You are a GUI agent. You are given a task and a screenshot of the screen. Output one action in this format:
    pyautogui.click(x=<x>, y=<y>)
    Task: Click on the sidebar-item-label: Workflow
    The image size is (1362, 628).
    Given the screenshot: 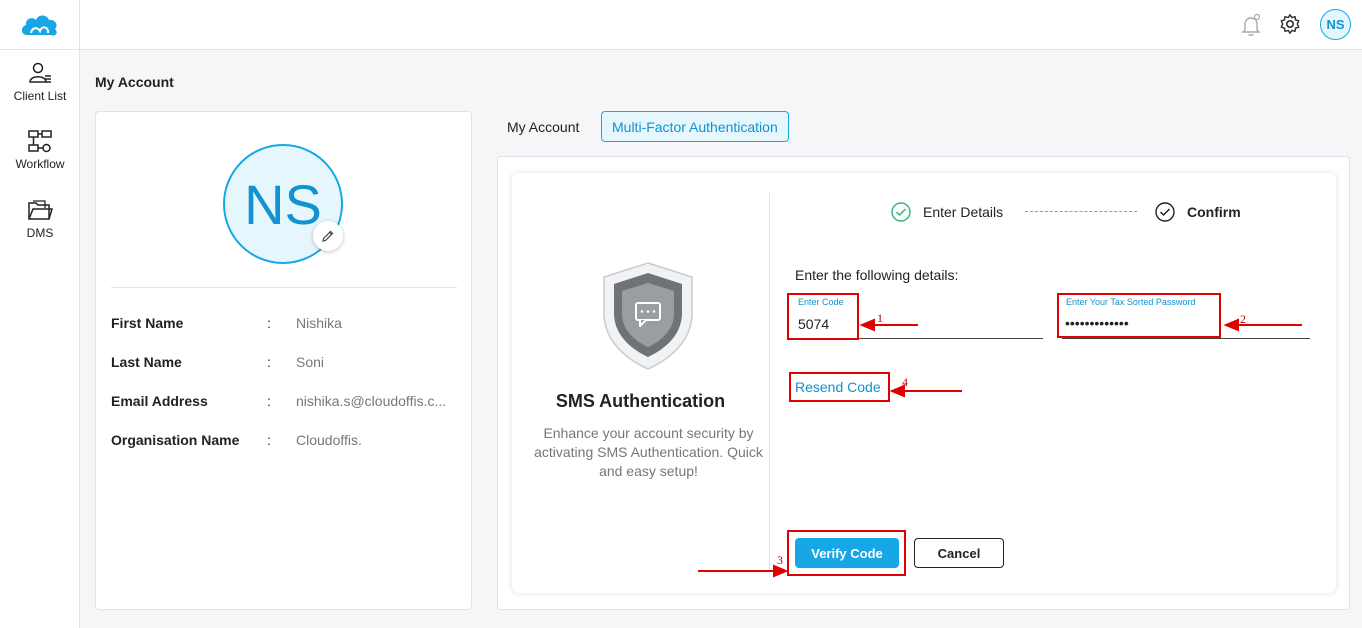 What is the action you would take?
    pyautogui.click(x=40, y=164)
    